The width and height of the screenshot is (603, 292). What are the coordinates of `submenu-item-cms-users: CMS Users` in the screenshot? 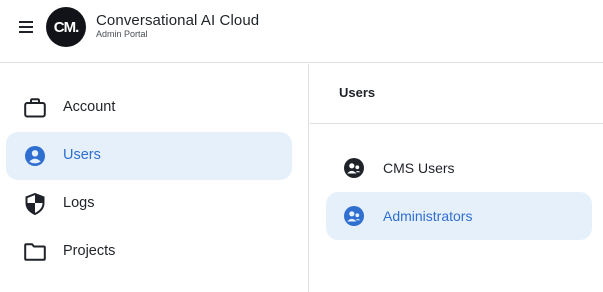 It's located at (459, 168).